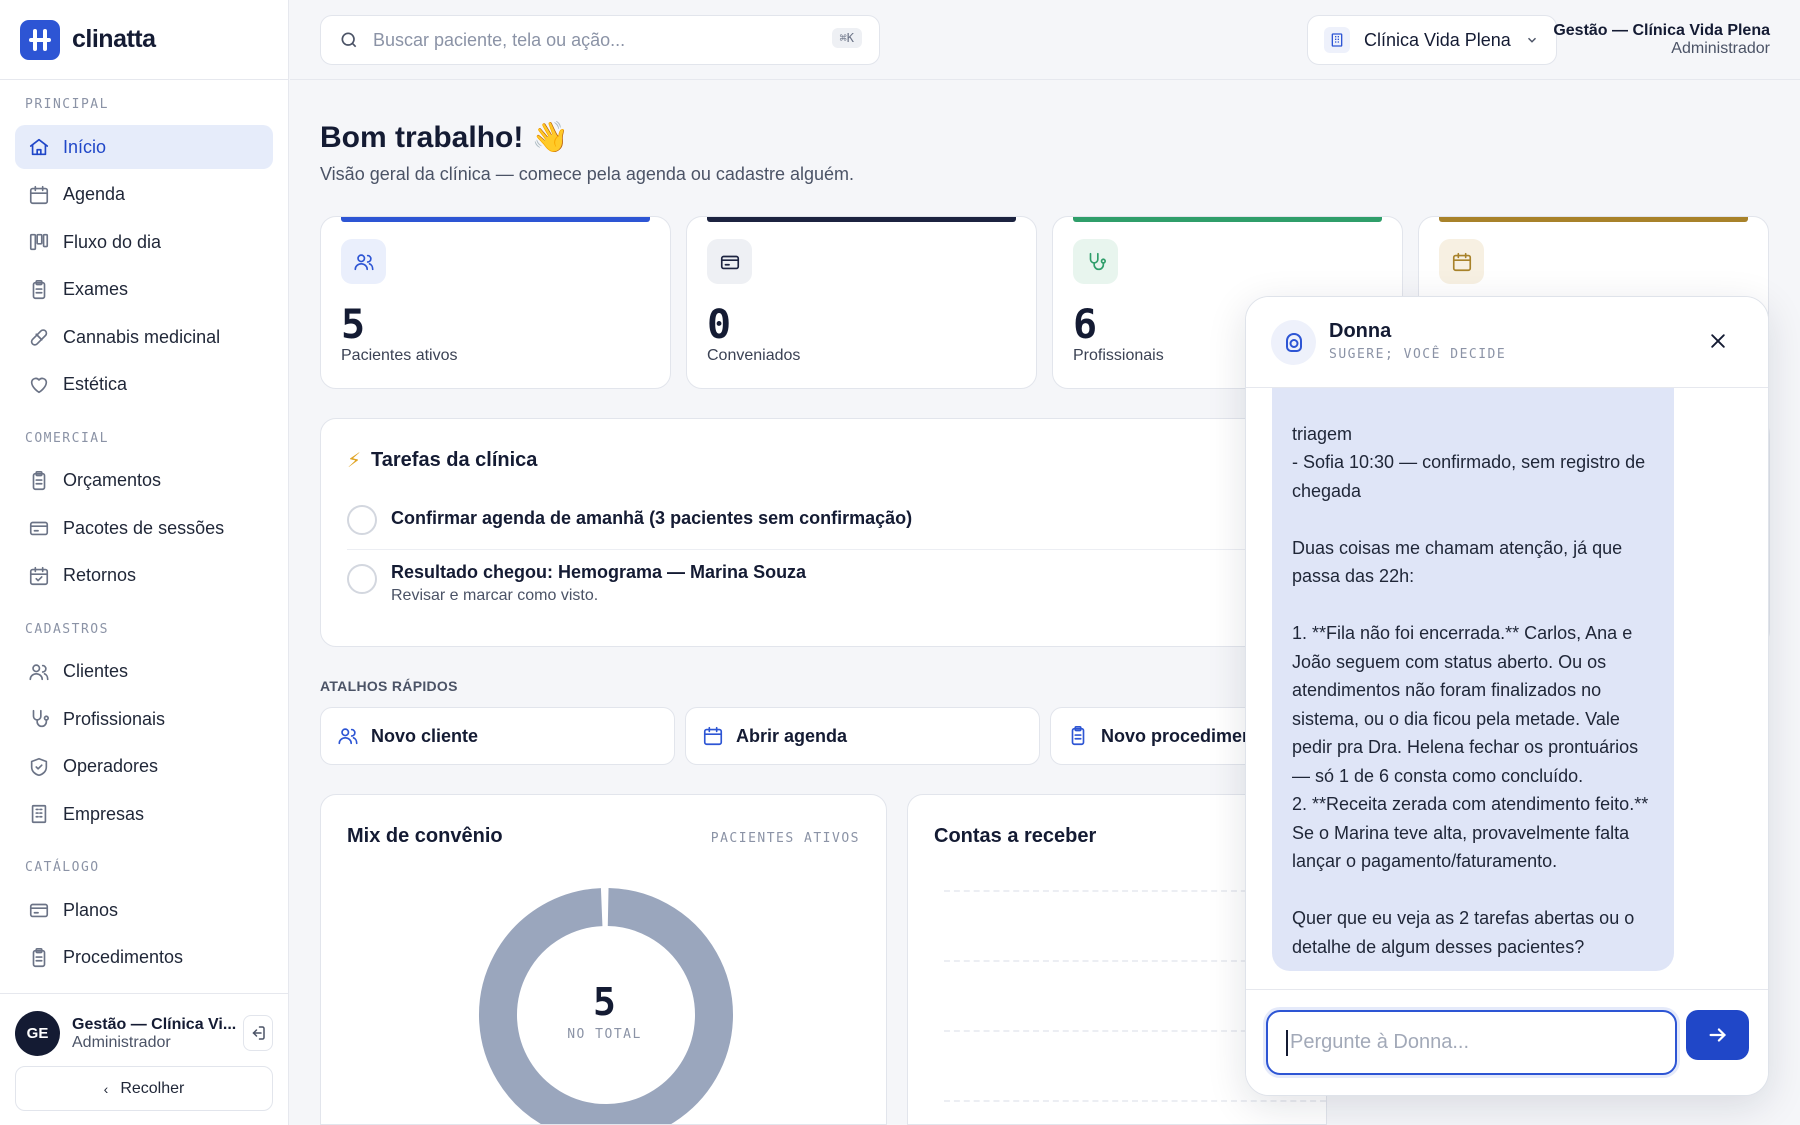  Describe the element at coordinates (123, 957) in the screenshot. I see `sidebar-item-label: Procedimentos` at that location.